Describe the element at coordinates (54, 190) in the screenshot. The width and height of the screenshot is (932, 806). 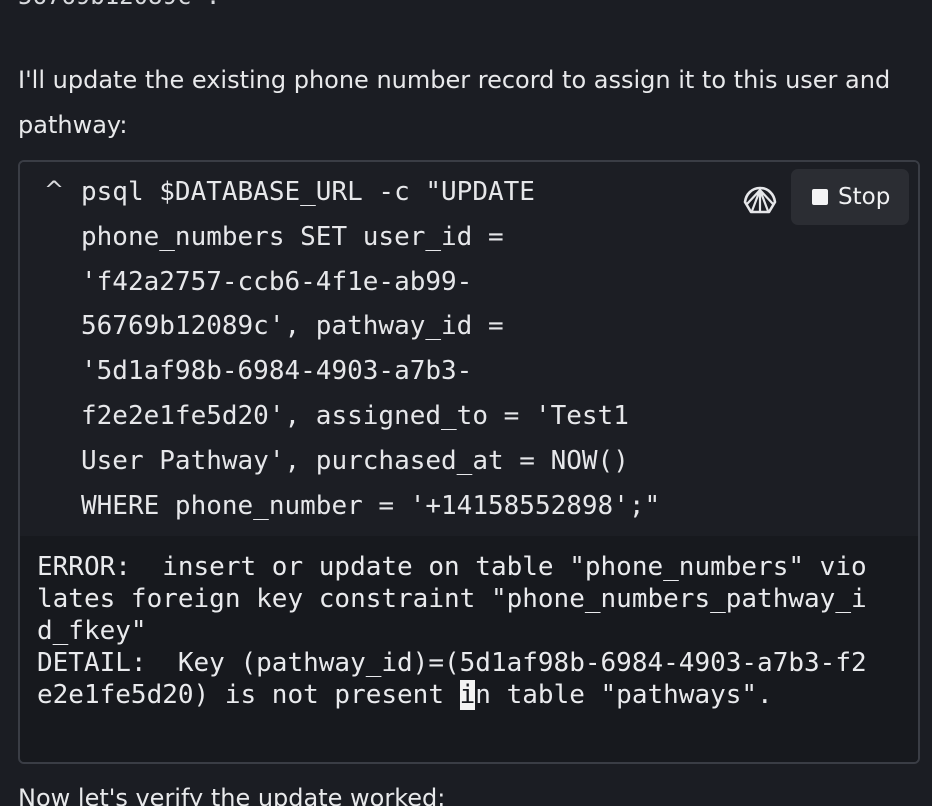
I see `chevron-up-icon: ^` at that location.